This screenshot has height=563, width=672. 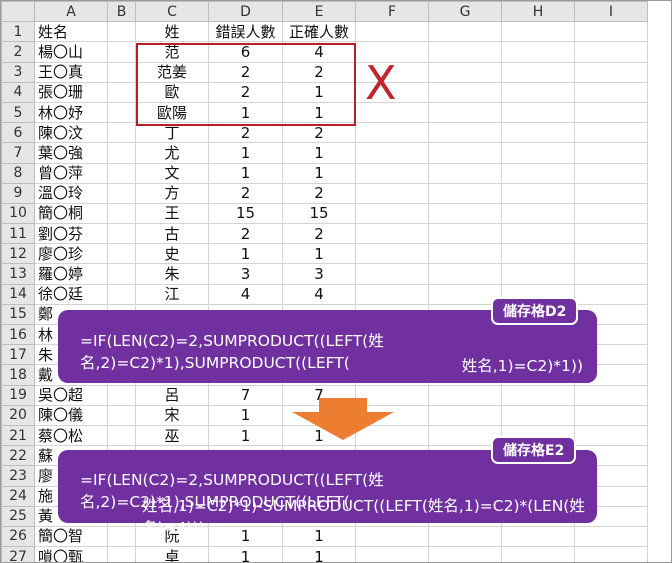 What do you see at coordinates (172, 133) in the screenshot?
I see `cell-c: 丁` at bounding box center [172, 133].